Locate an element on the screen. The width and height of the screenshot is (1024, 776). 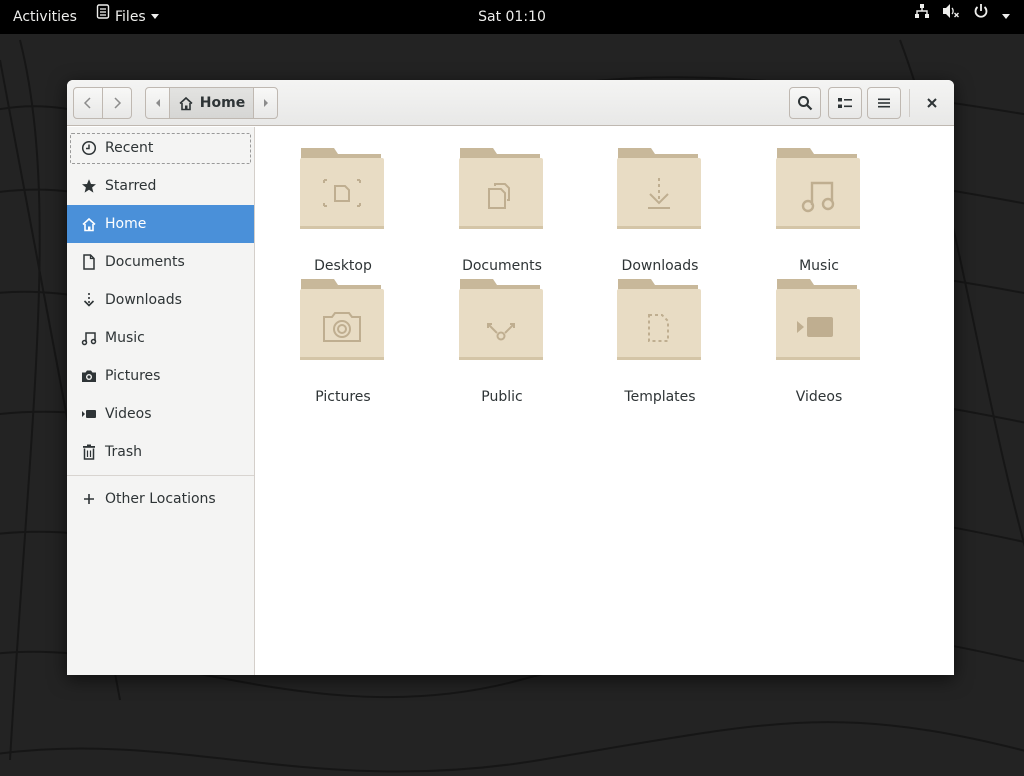
folder-name: Music is located at coordinates (819, 266).